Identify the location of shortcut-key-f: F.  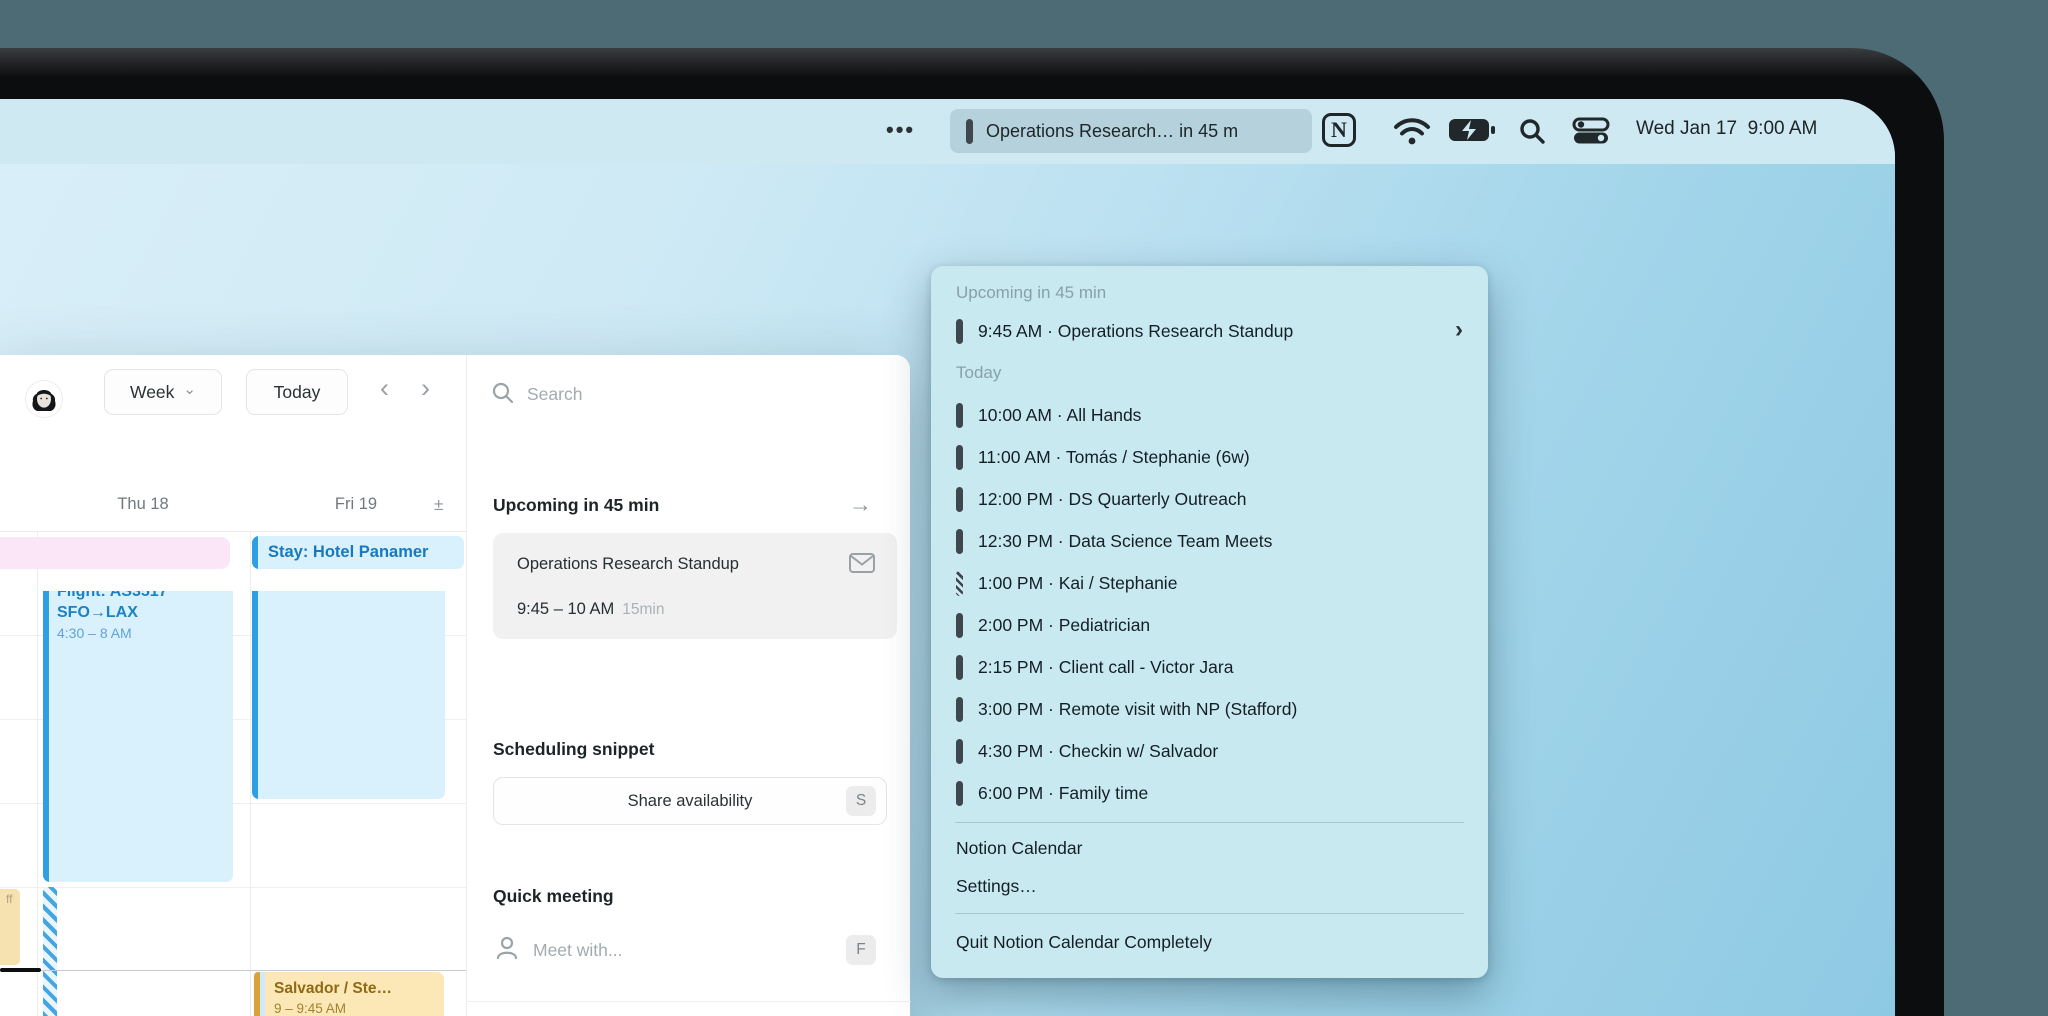
(861, 950).